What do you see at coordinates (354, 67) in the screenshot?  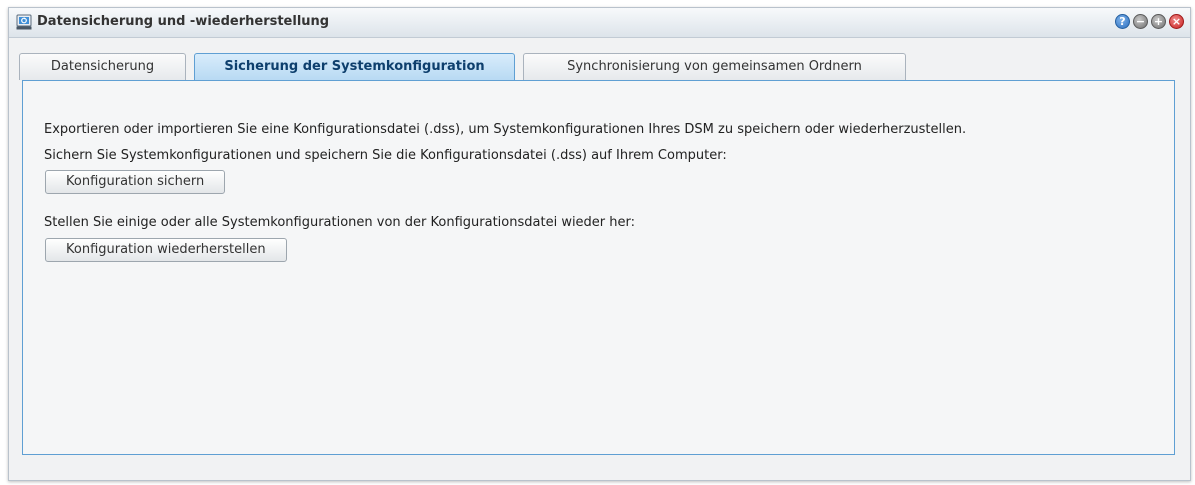 I see `tab-sicherung-systemkonfiguration: Sicherung der Systemkonfiguration` at bounding box center [354, 67].